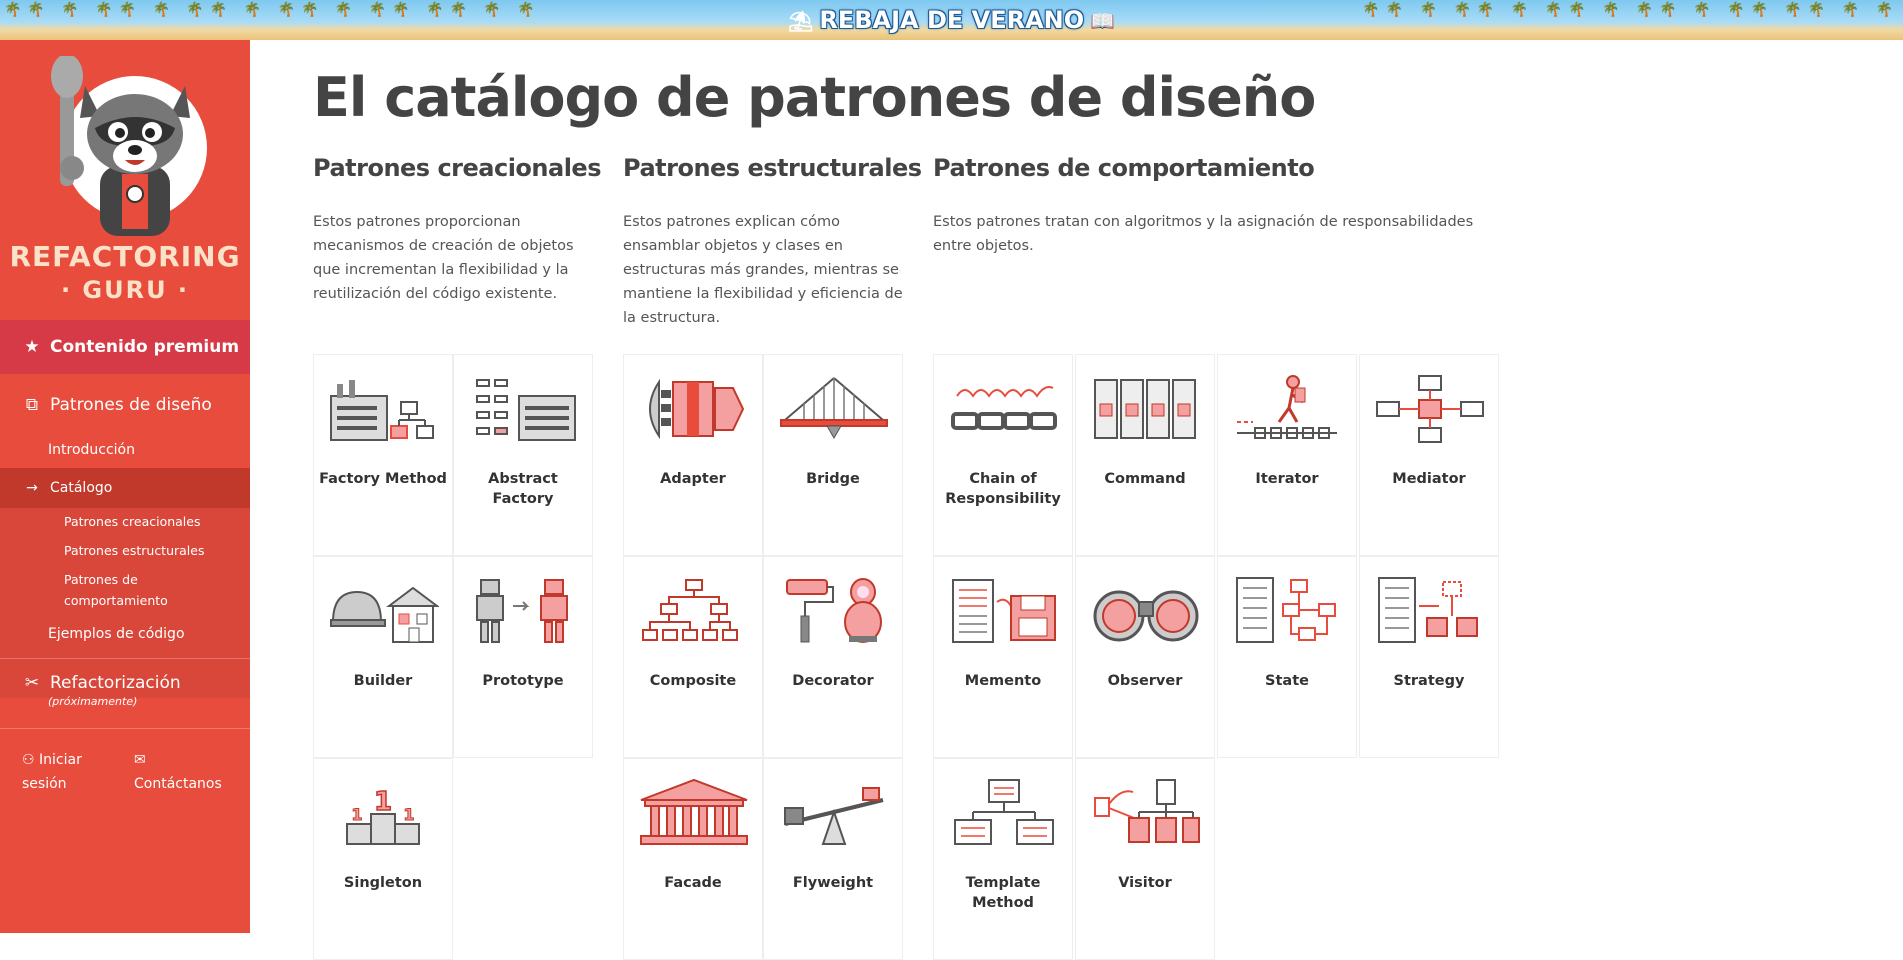  I want to click on nav-design-patterns-label: Patrones de diseño, so click(131, 405).